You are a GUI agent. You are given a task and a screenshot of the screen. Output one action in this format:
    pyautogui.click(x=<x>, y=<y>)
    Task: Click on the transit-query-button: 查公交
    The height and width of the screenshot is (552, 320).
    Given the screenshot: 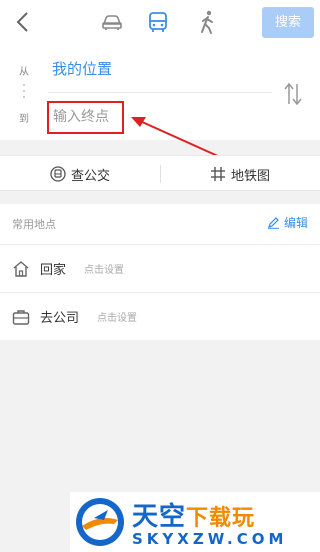 What is the action you would take?
    pyautogui.click(x=80, y=174)
    